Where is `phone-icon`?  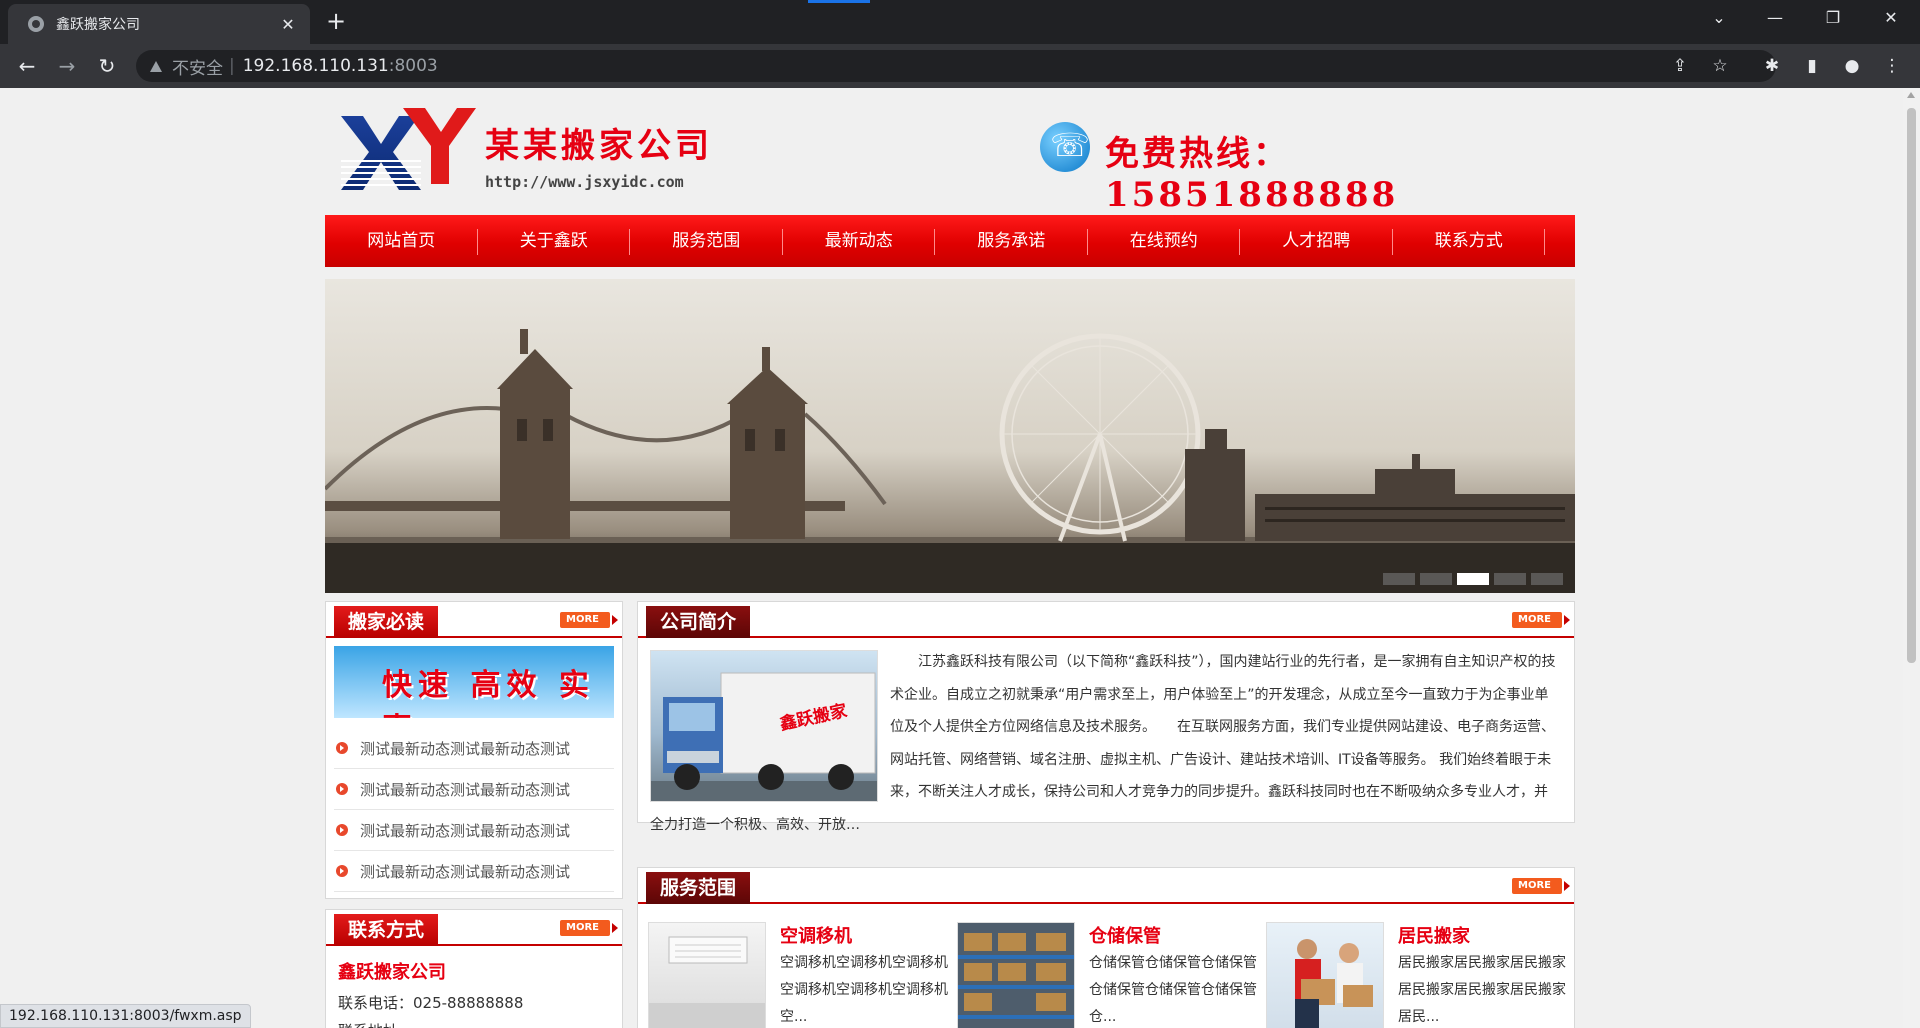 phone-icon is located at coordinates (1065, 147).